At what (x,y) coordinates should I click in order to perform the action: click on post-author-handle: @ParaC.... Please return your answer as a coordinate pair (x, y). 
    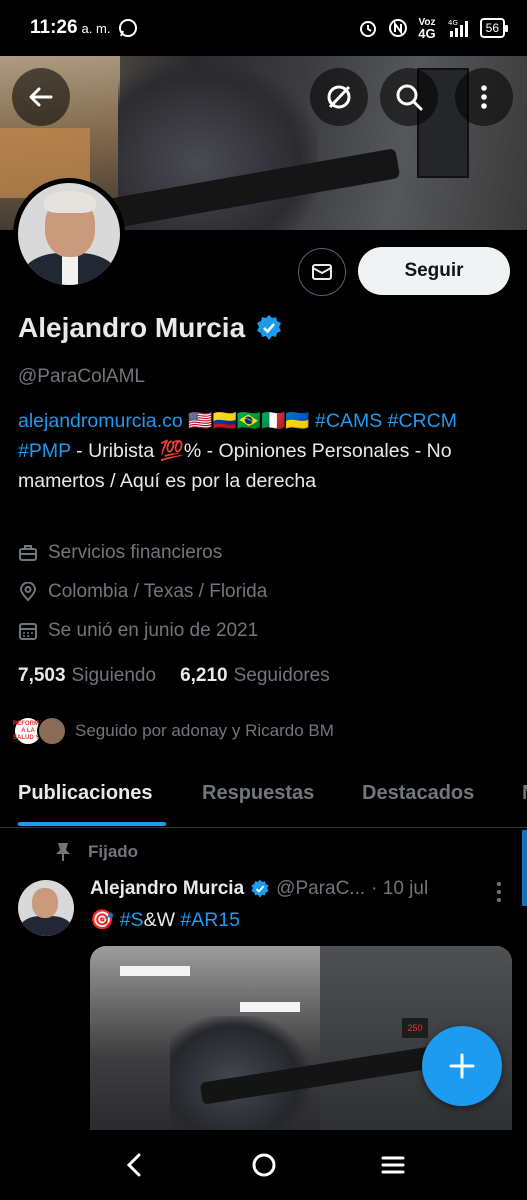
    Looking at the image, I should click on (320, 889).